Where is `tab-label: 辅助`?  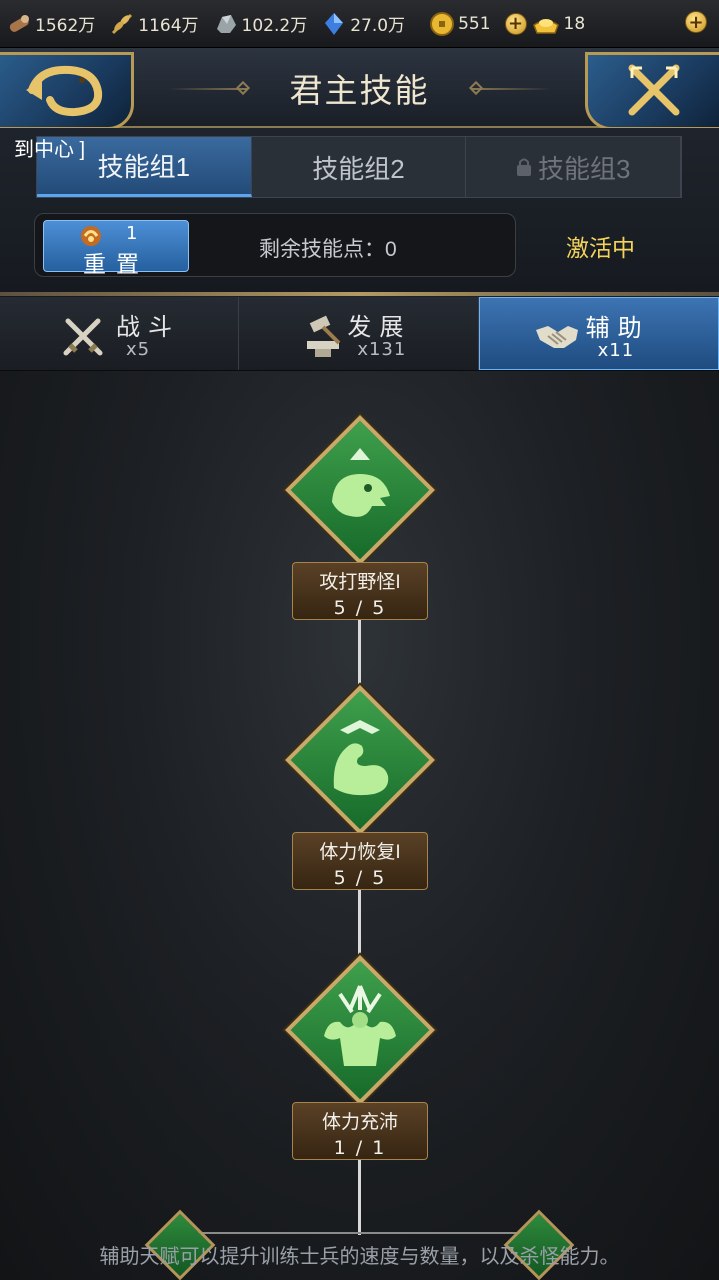 tab-label: 辅助 is located at coordinates (617, 328).